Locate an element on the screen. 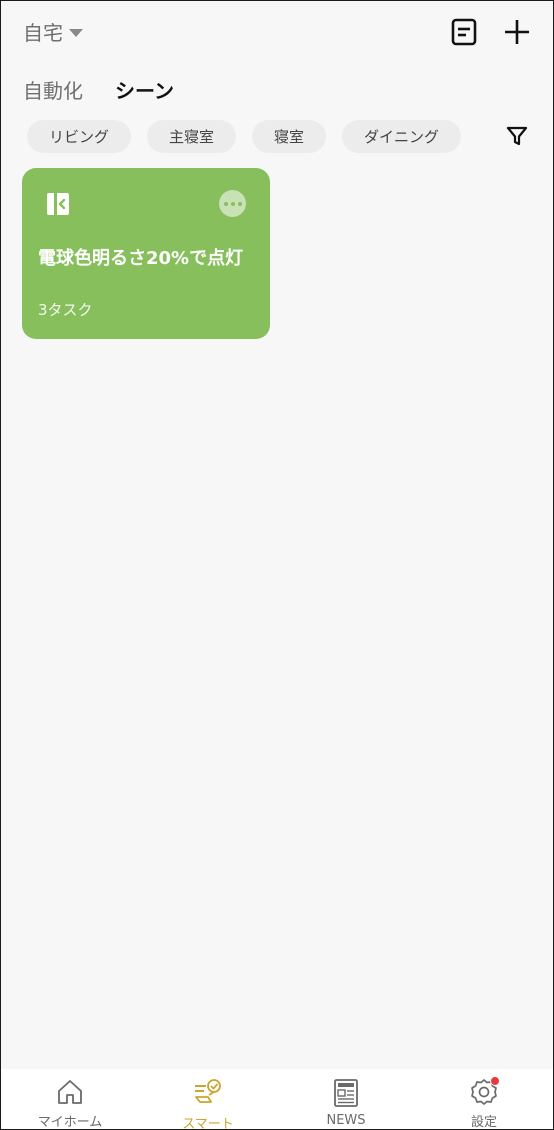  home-name: 自宅 is located at coordinates (43, 33).